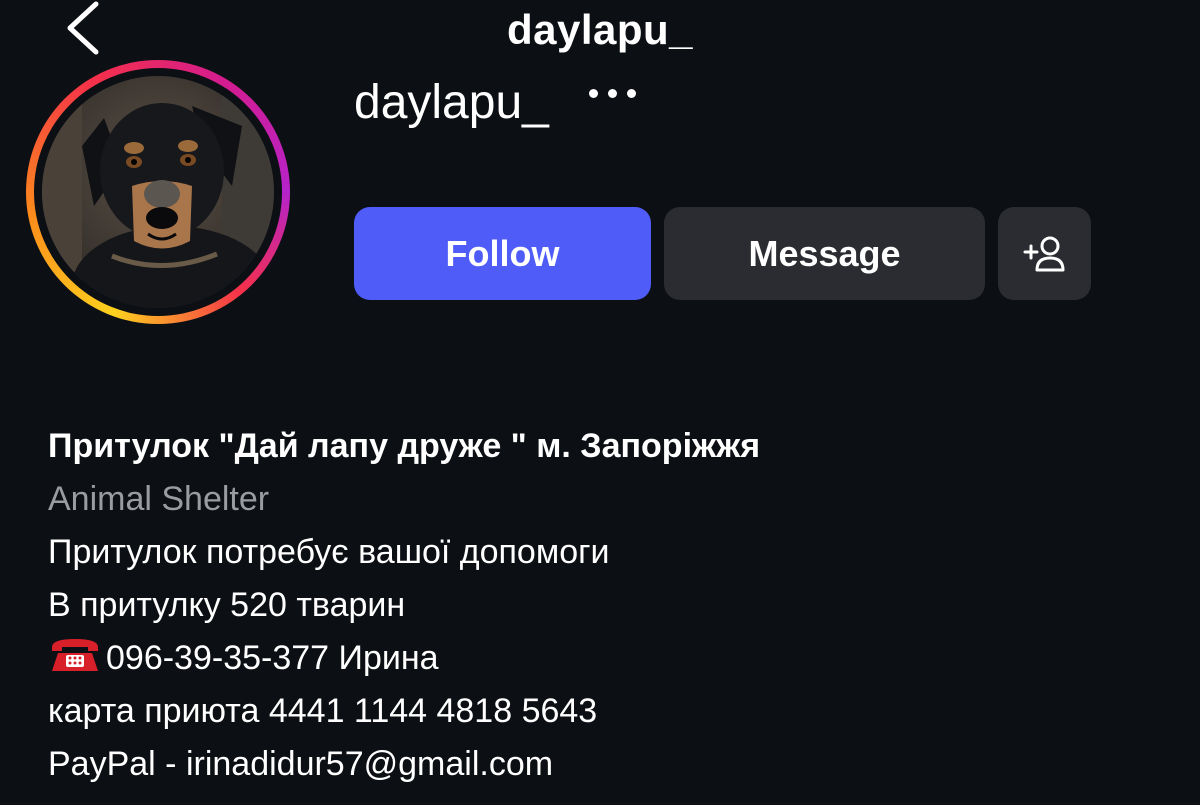  I want to click on avatar-ring-gap, so click(158, 192).